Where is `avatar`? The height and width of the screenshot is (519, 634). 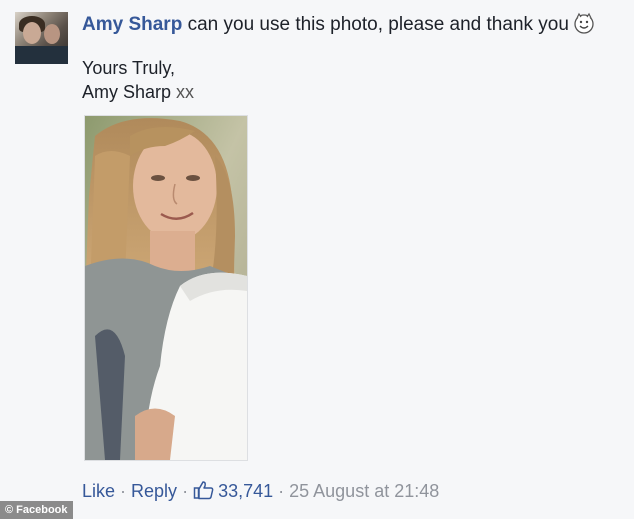 avatar is located at coordinates (41, 38).